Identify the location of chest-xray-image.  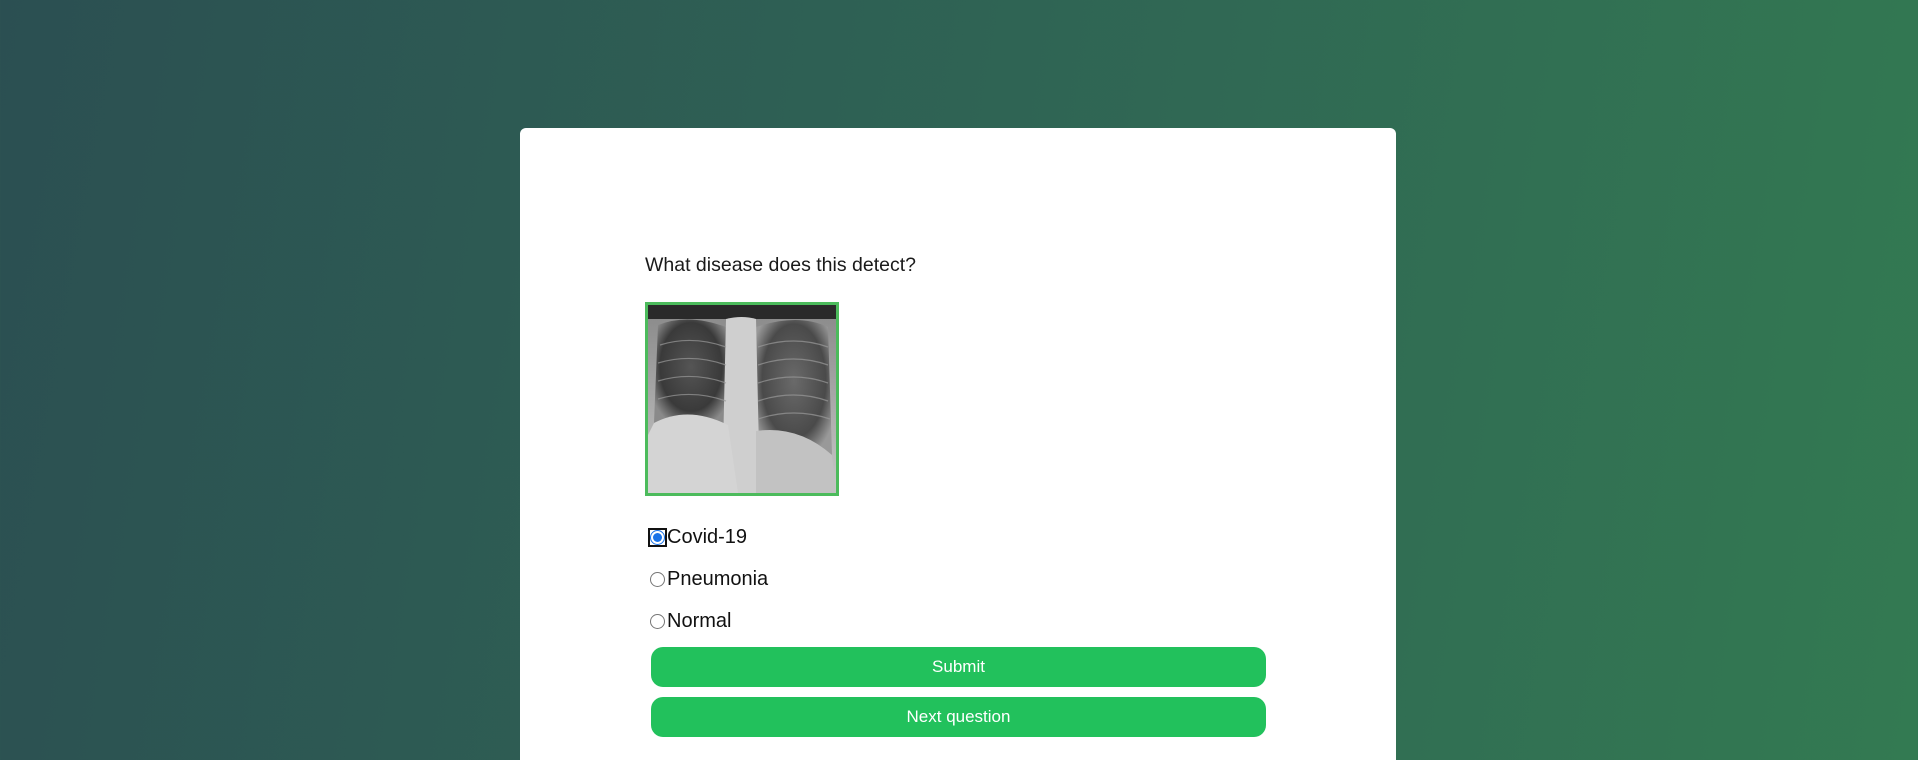
(742, 399).